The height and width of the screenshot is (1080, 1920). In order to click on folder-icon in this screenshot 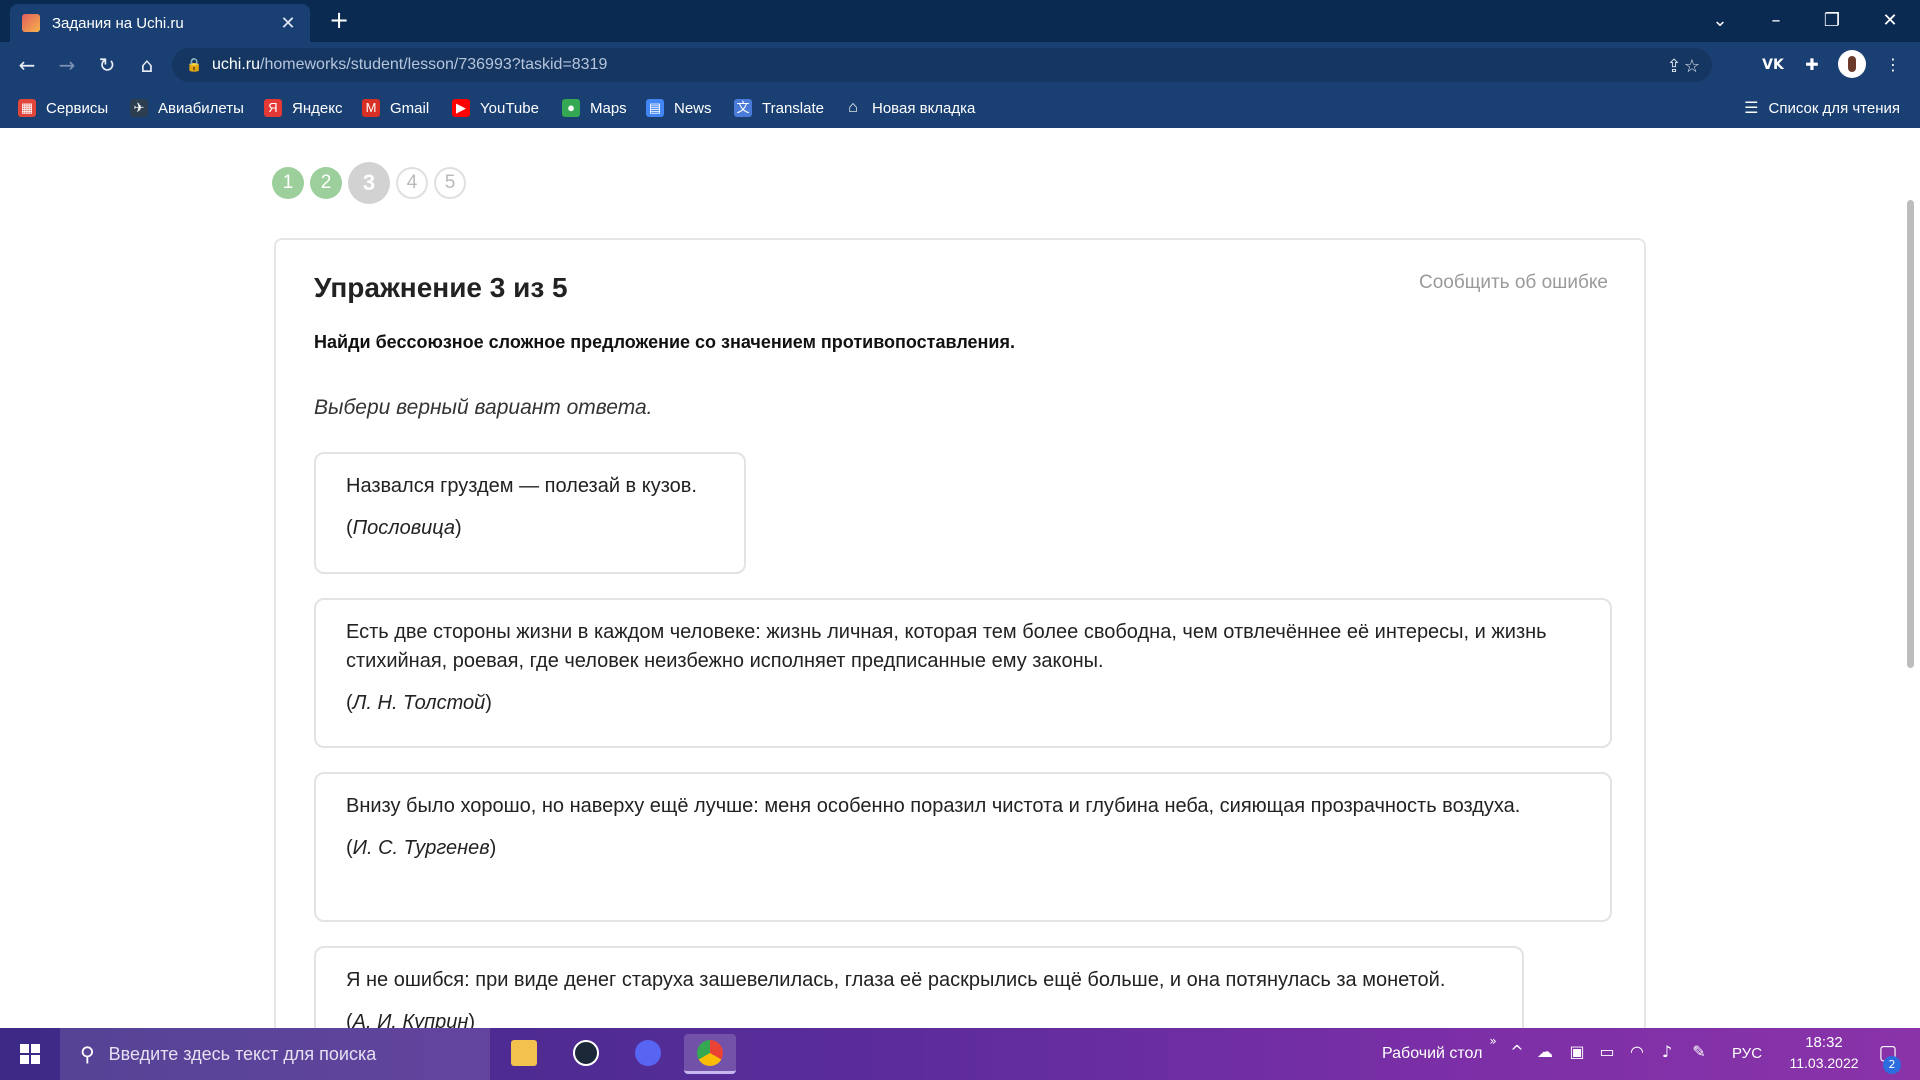, I will do `click(524, 1053)`.